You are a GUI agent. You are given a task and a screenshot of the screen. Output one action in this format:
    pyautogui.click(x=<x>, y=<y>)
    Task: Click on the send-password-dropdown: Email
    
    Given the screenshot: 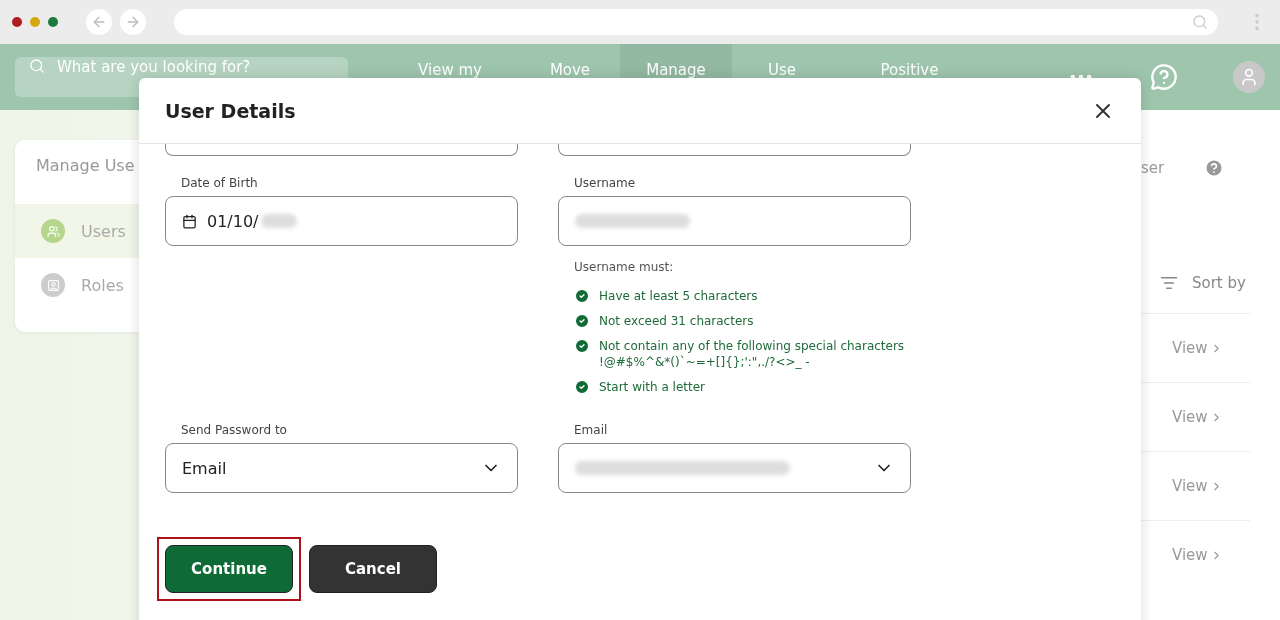 What is the action you would take?
    pyautogui.click(x=341, y=468)
    